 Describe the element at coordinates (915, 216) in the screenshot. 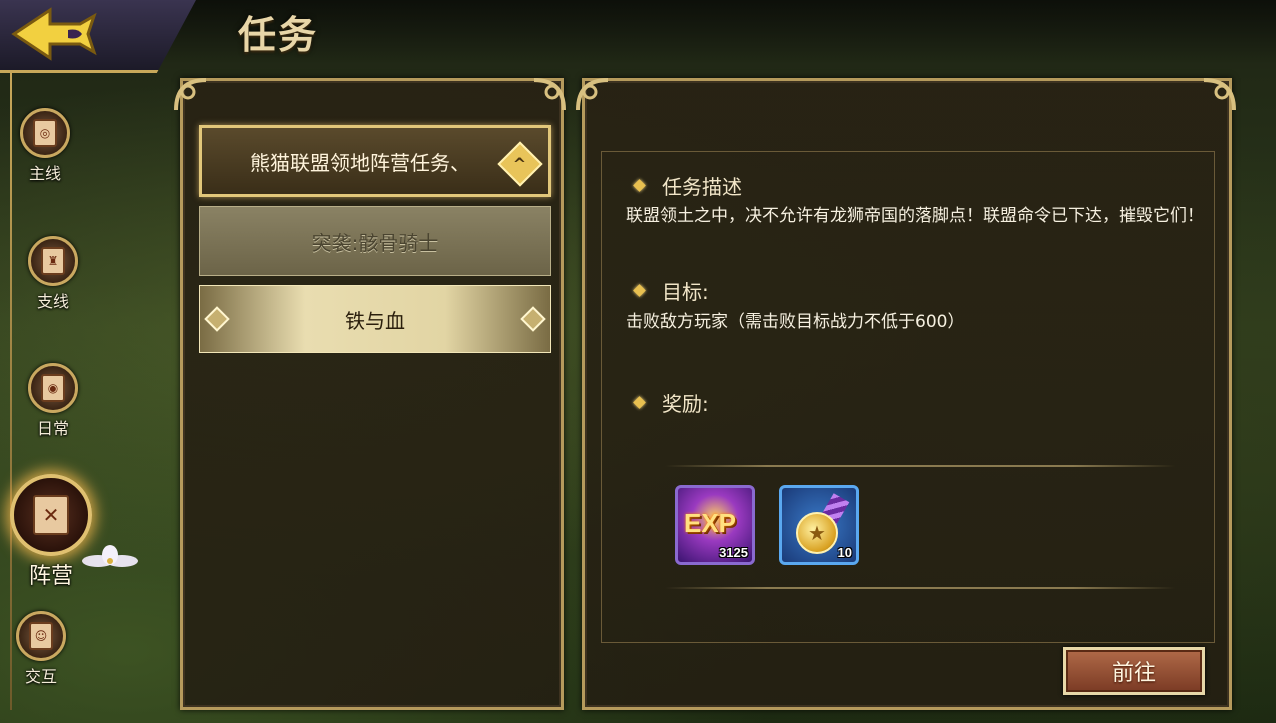

I see `description-text: 联盟领土之中，决不允许有龙狮帝国的落脚点！联盟命令已下达，摧毁它们！` at that location.